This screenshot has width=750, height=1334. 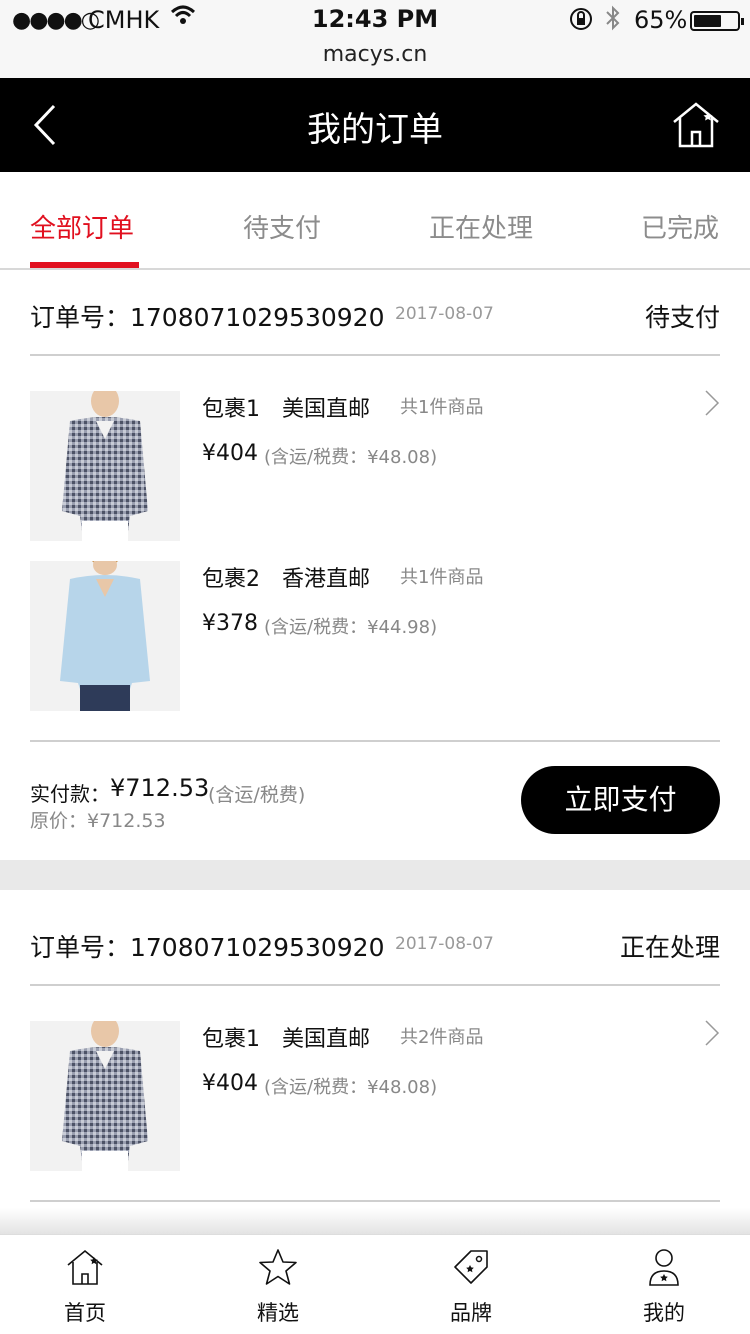 I want to click on user-icon, so click(x=664, y=1267).